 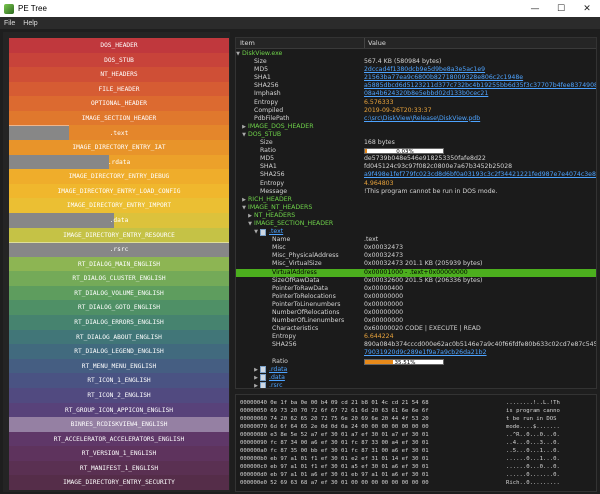 I want to click on map-band: .rsrc, so click(x=119, y=250).